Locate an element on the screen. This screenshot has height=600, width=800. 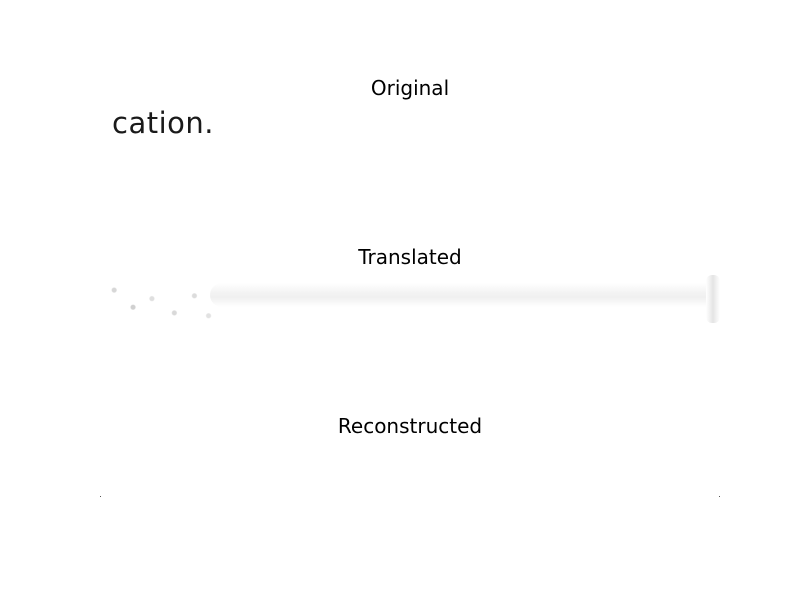
original-panel-title: Original is located at coordinates (410, 88).